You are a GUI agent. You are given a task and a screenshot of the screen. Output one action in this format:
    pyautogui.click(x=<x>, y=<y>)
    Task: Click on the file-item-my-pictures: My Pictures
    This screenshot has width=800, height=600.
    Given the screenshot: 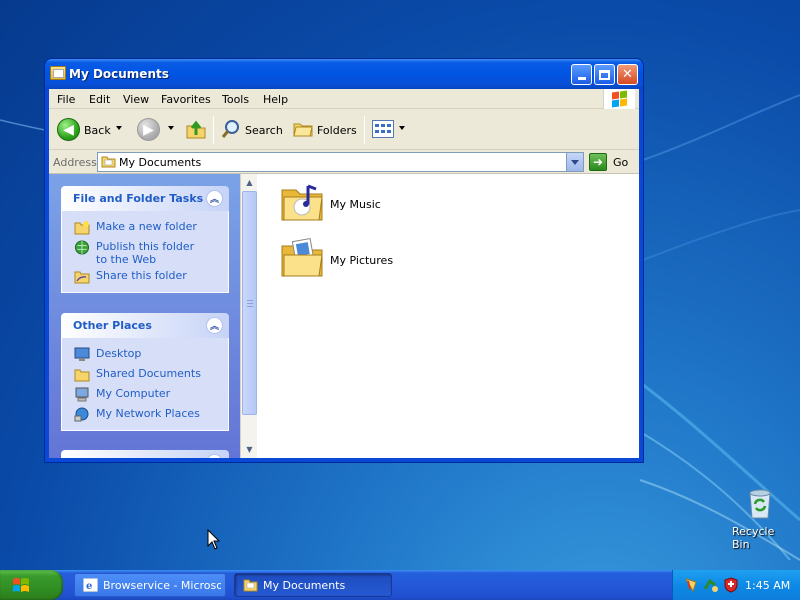 What is the action you would take?
    pyautogui.click(x=340, y=261)
    